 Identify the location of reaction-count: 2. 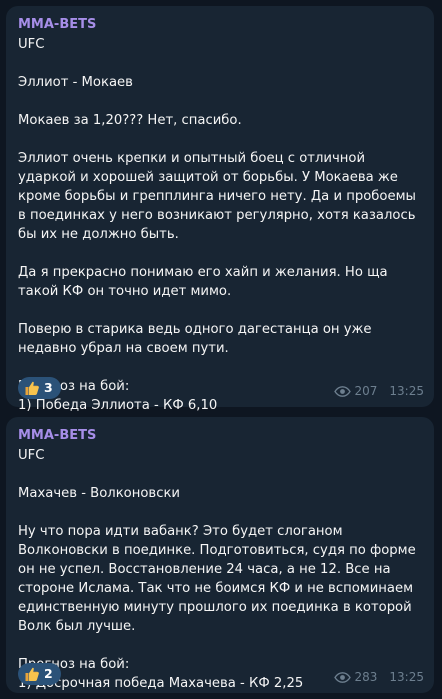
(48, 673).